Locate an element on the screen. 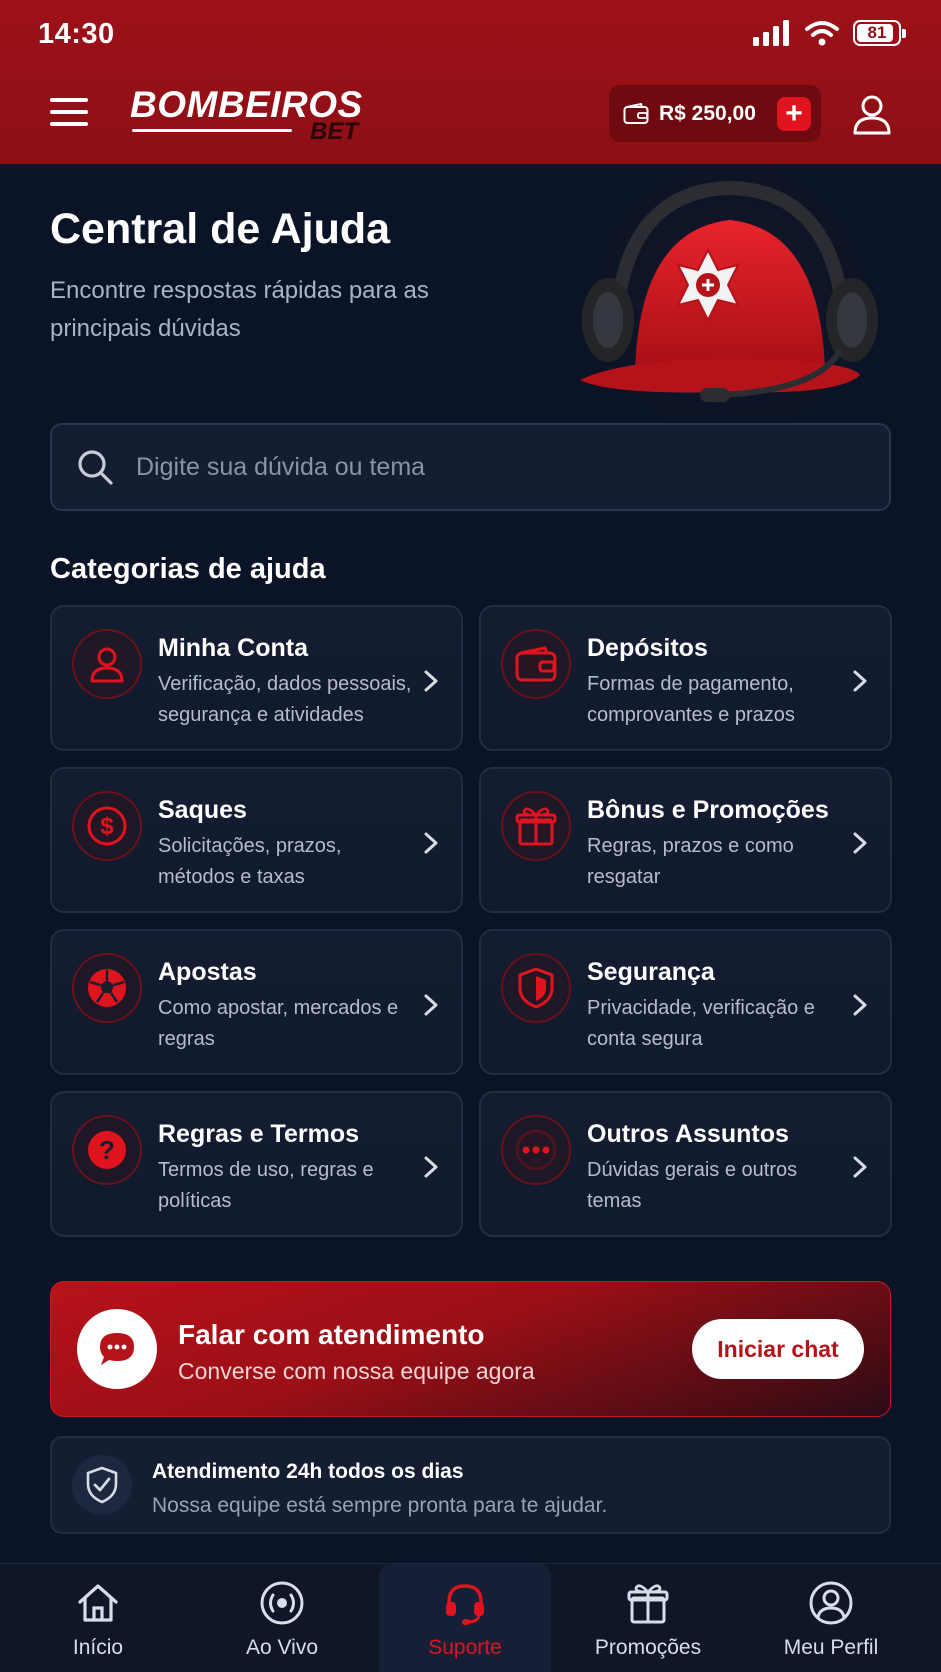 The width and height of the screenshot is (941, 1672). page-title: Central de Ajuda is located at coordinates (220, 229).